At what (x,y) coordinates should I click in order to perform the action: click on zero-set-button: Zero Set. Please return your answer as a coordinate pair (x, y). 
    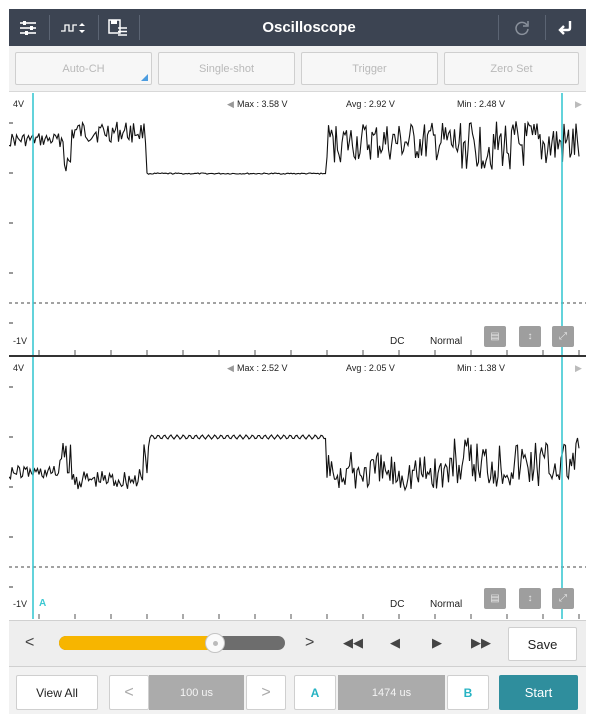
    Looking at the image, I should click on (511, 68).